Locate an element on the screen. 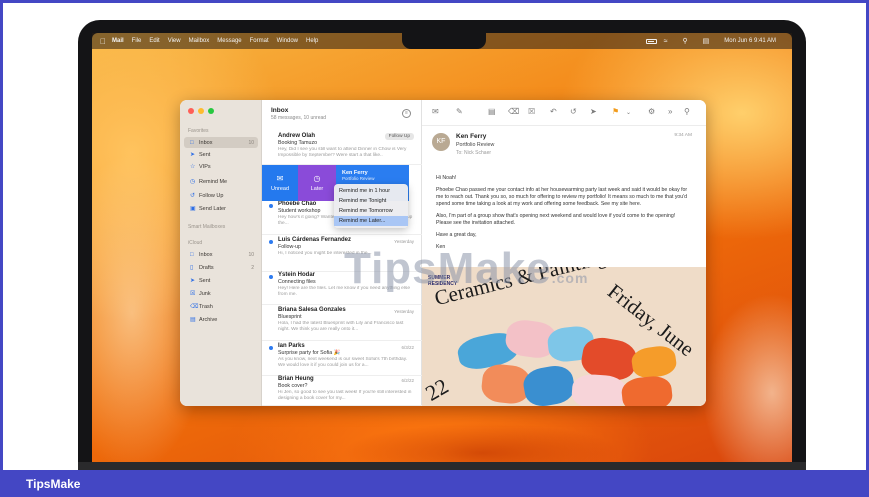 This screenshot has height=497, width=869. menu-mailbox: Mailbox is located at coordinates (199, 41).